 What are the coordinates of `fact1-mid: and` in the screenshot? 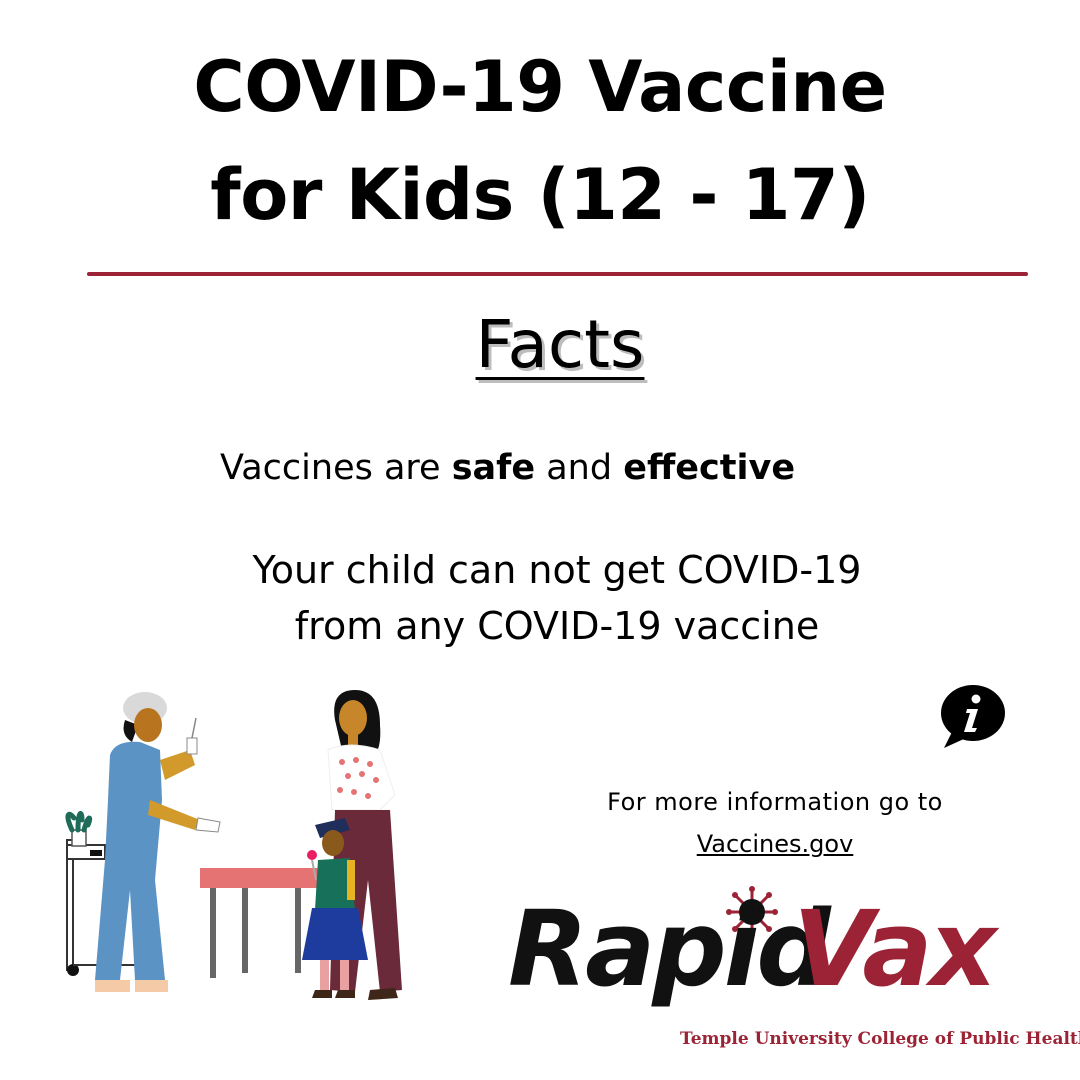 It's located at (579, 468).